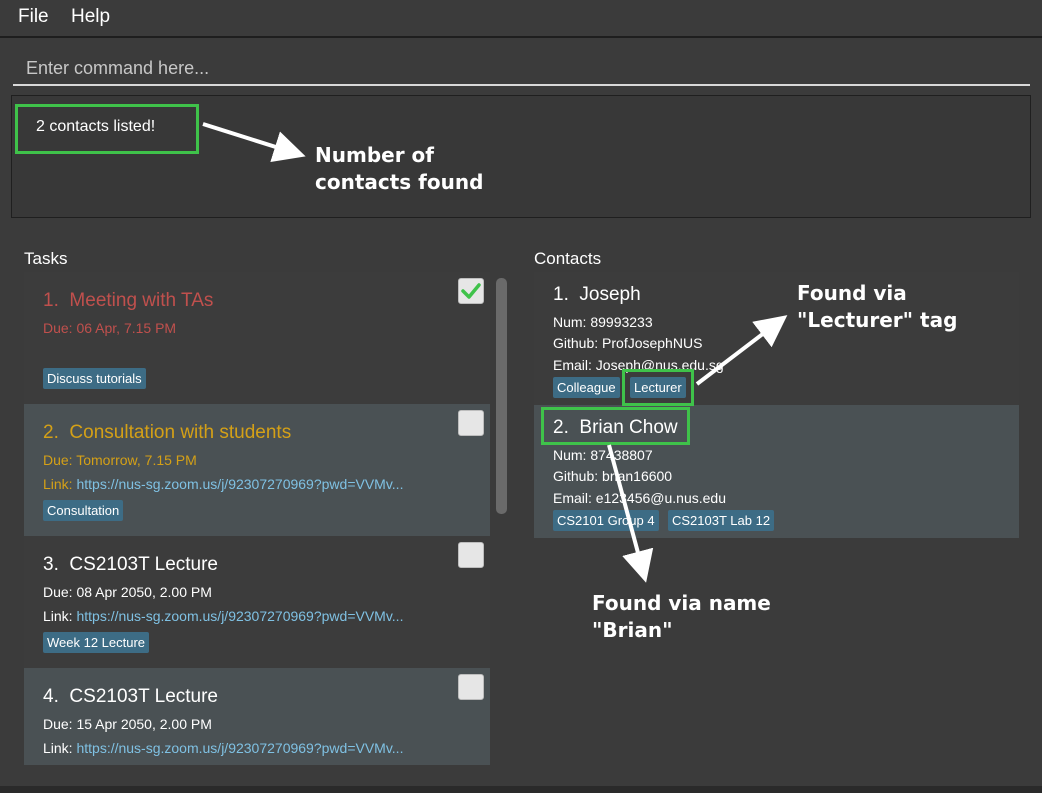 The height and width of the screenshot is (793, 1042). What do you see at coordinates (110, 328) in the screenshot?
I see `task-due: Due: 06 Apr, 7.15 PM` at bounding box center [110, 328].